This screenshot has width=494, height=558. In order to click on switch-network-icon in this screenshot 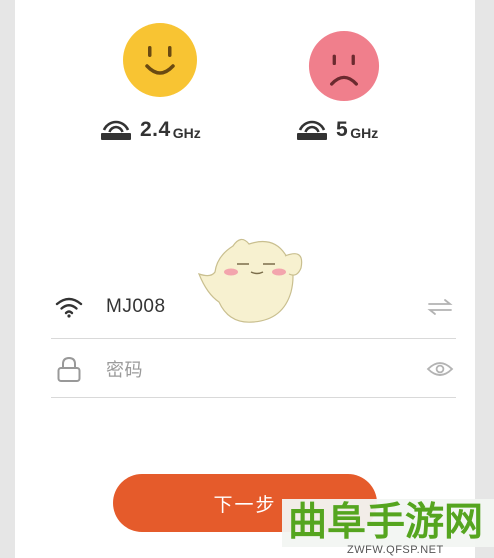, I will do `click(440, 307)`.